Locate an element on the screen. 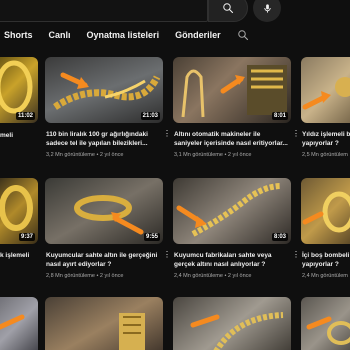  video-title: Yıldız işlemeli bi is located at coordinates (326, 134).